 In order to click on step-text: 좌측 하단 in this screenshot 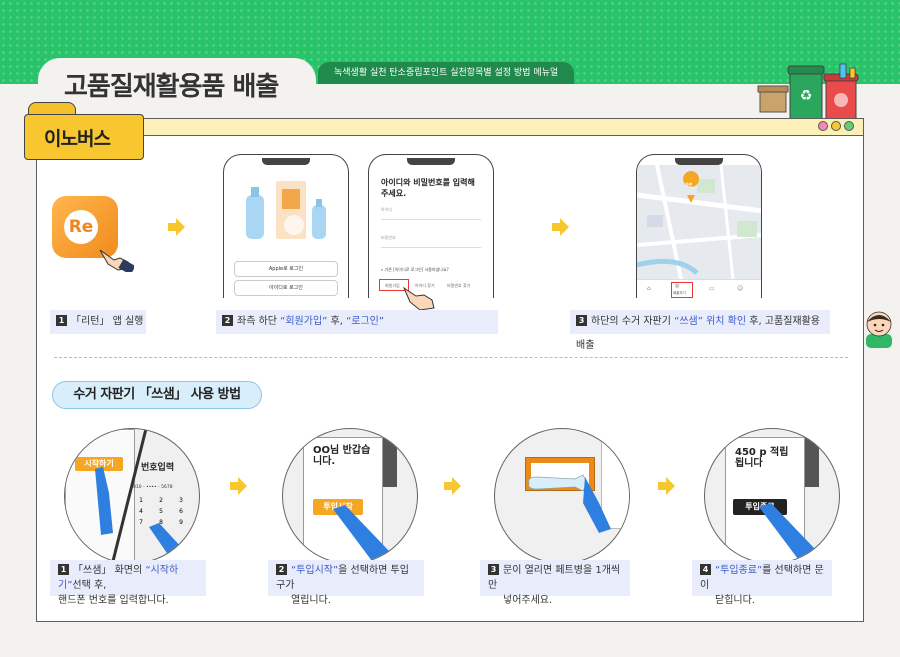, I will do `click(259, 321)`.